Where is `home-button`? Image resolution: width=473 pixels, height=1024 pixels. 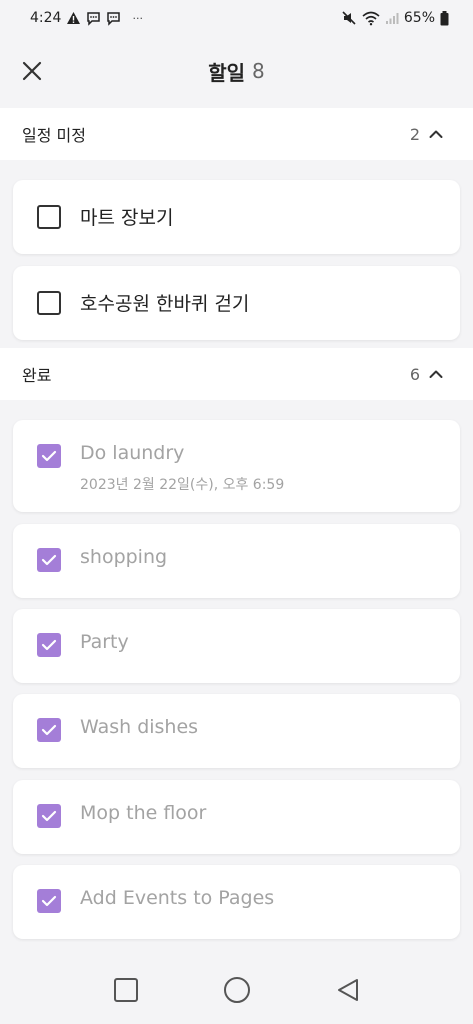 home-button is located at coordinates (237, 990).